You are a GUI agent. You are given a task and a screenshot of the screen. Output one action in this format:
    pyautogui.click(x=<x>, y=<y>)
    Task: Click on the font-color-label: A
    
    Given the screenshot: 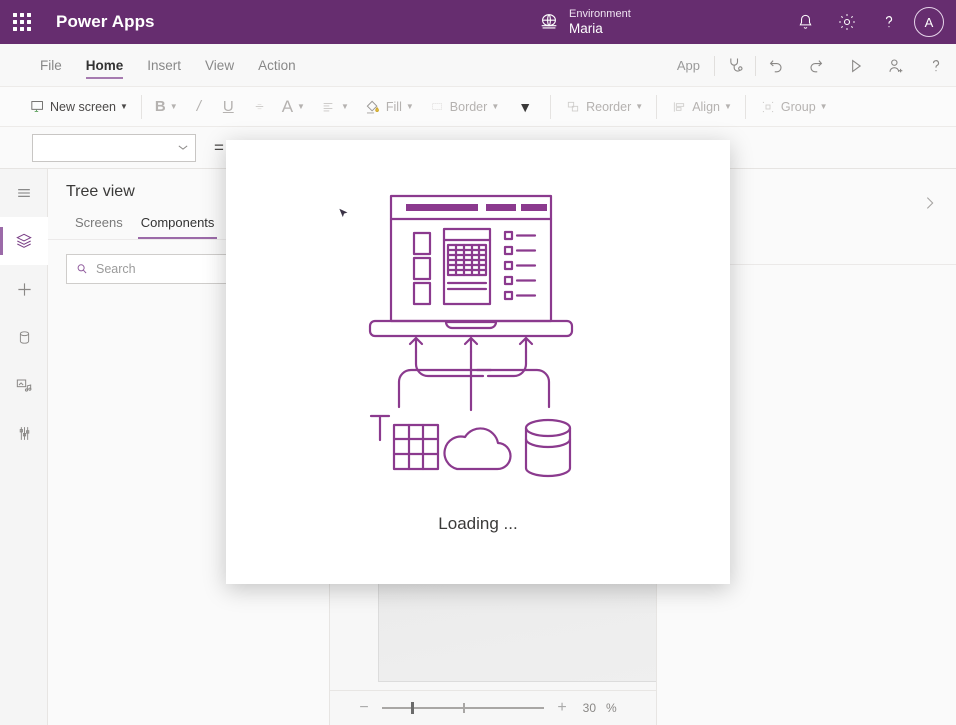 What is the action you would take?
    pyautogui.click(x=287, y=106)
    